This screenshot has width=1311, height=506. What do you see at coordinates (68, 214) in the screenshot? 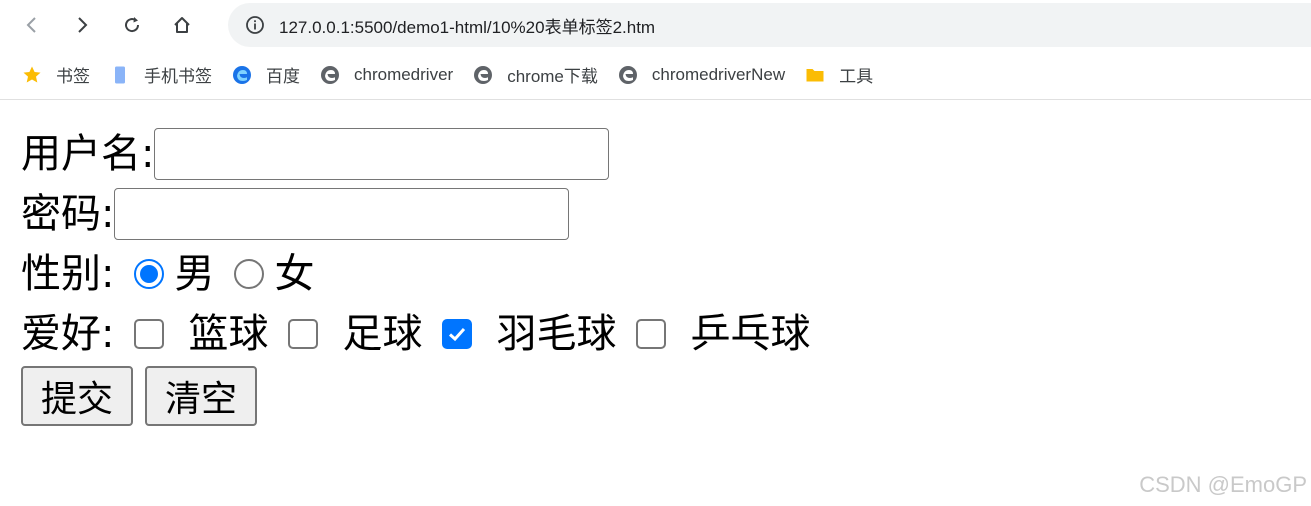
I see `password-label: 密码:` at bounding box center [68, 214].